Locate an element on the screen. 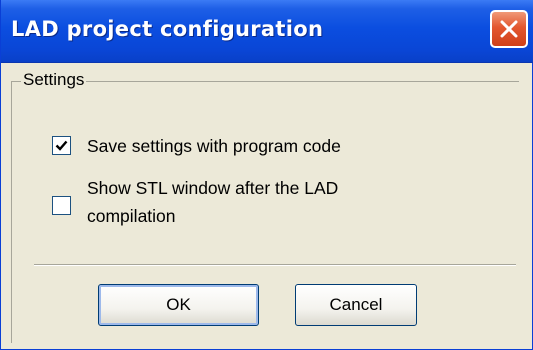  ok-button: OK is located at coordinates (178, 305).